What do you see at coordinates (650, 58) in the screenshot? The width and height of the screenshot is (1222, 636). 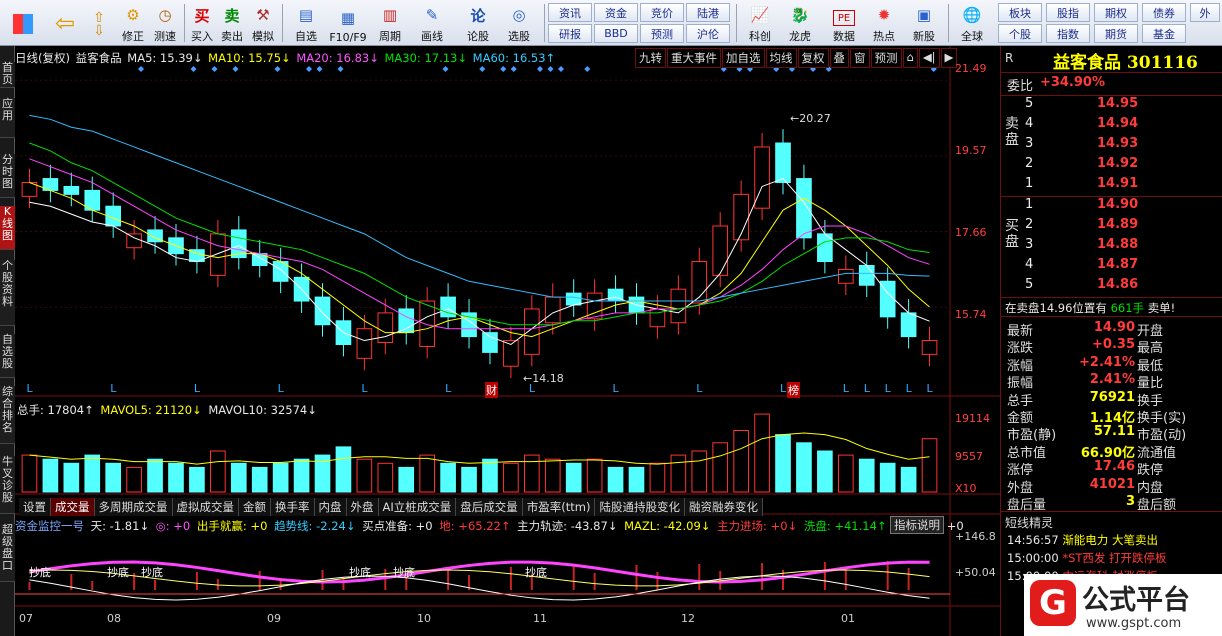 I see `tool-jiuzhuan: 九转` at bounding box center [650, 58].